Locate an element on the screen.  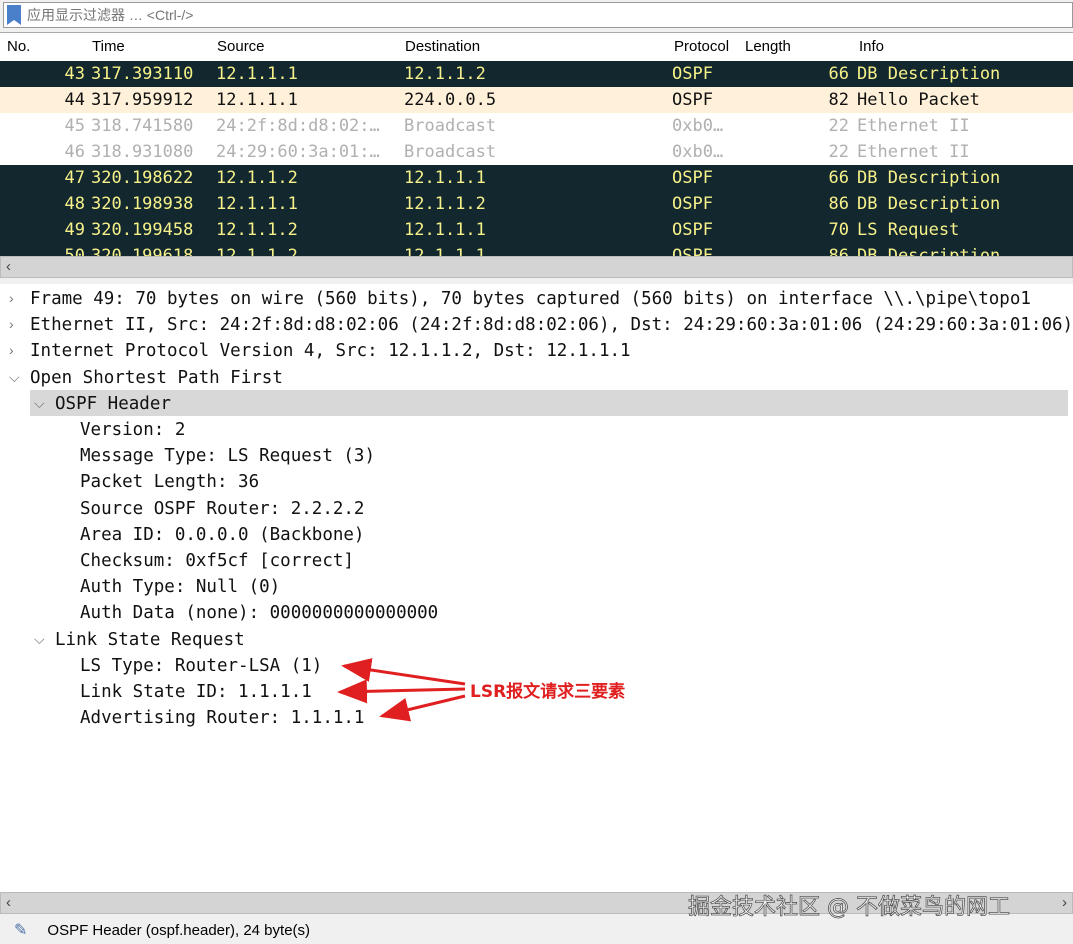
column-source: Source is located at coordinates (241, 46).